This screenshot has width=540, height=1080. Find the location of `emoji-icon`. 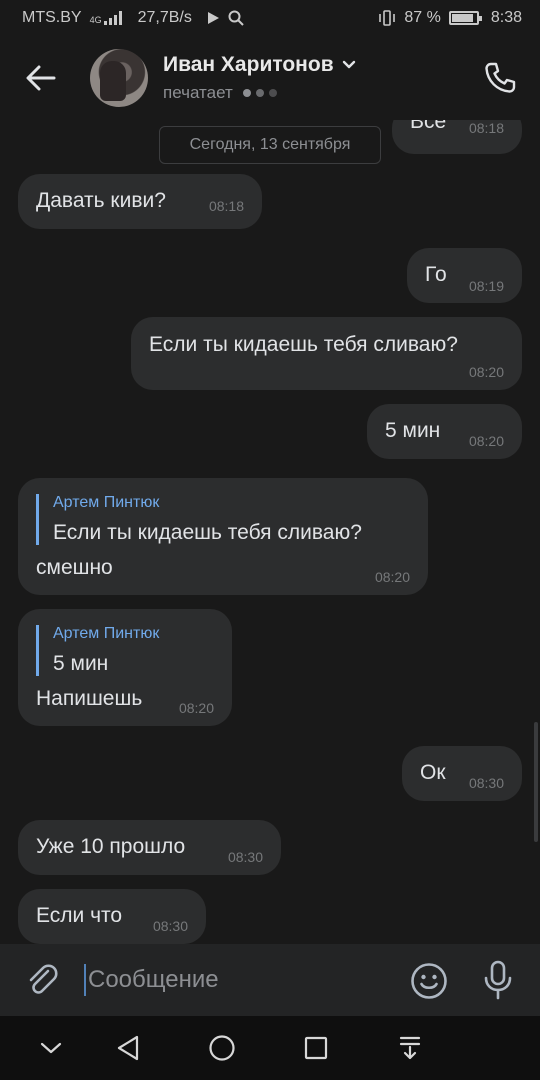

emoji-icon is located at coordinates (429, 981).